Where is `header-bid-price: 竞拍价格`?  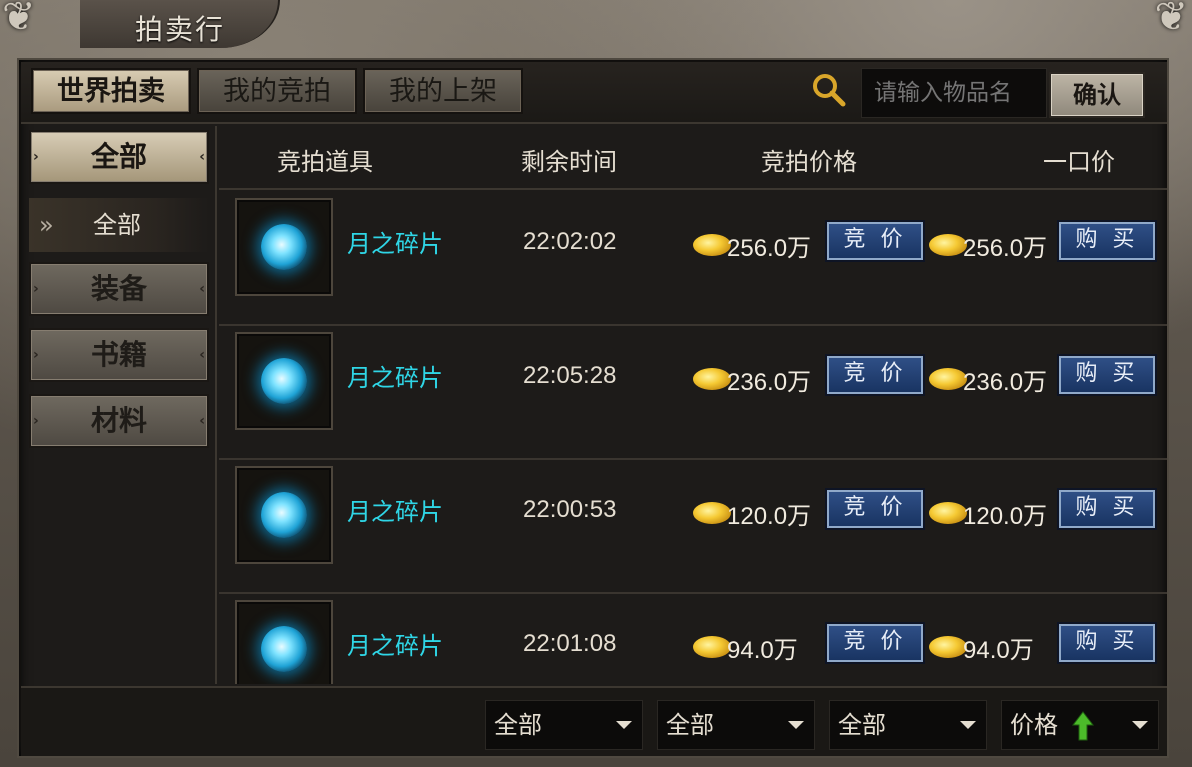 header-bid-price: 竞拍价格 is located at coordinates (809, 162).